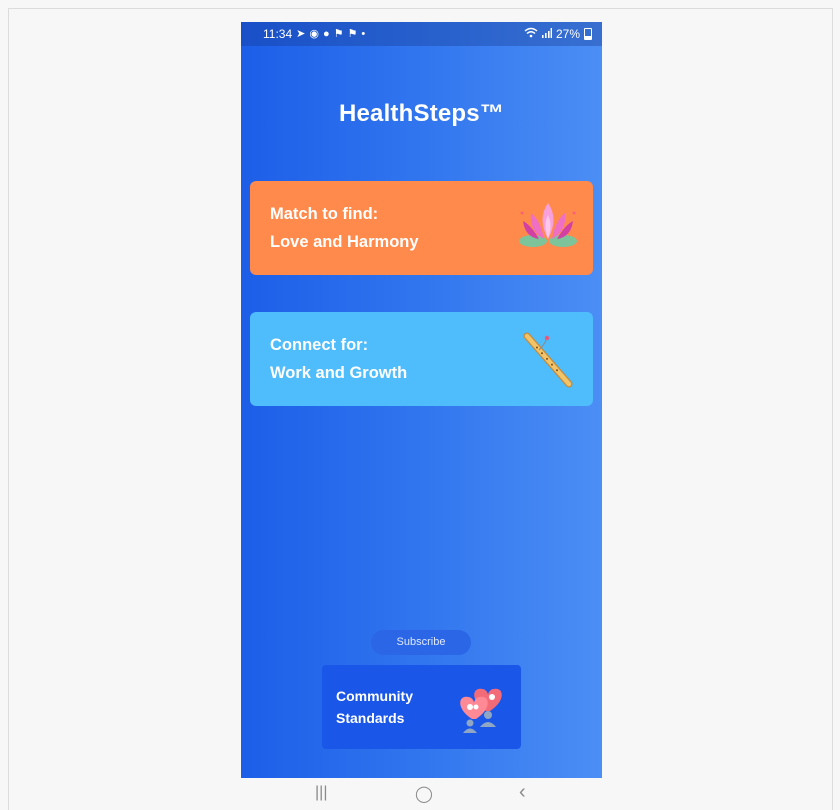 The width and height of the screenshot is (840, 810). Describe the element at coordinates (546, 34) in the screenshot. I see `signal-icon` at that location.